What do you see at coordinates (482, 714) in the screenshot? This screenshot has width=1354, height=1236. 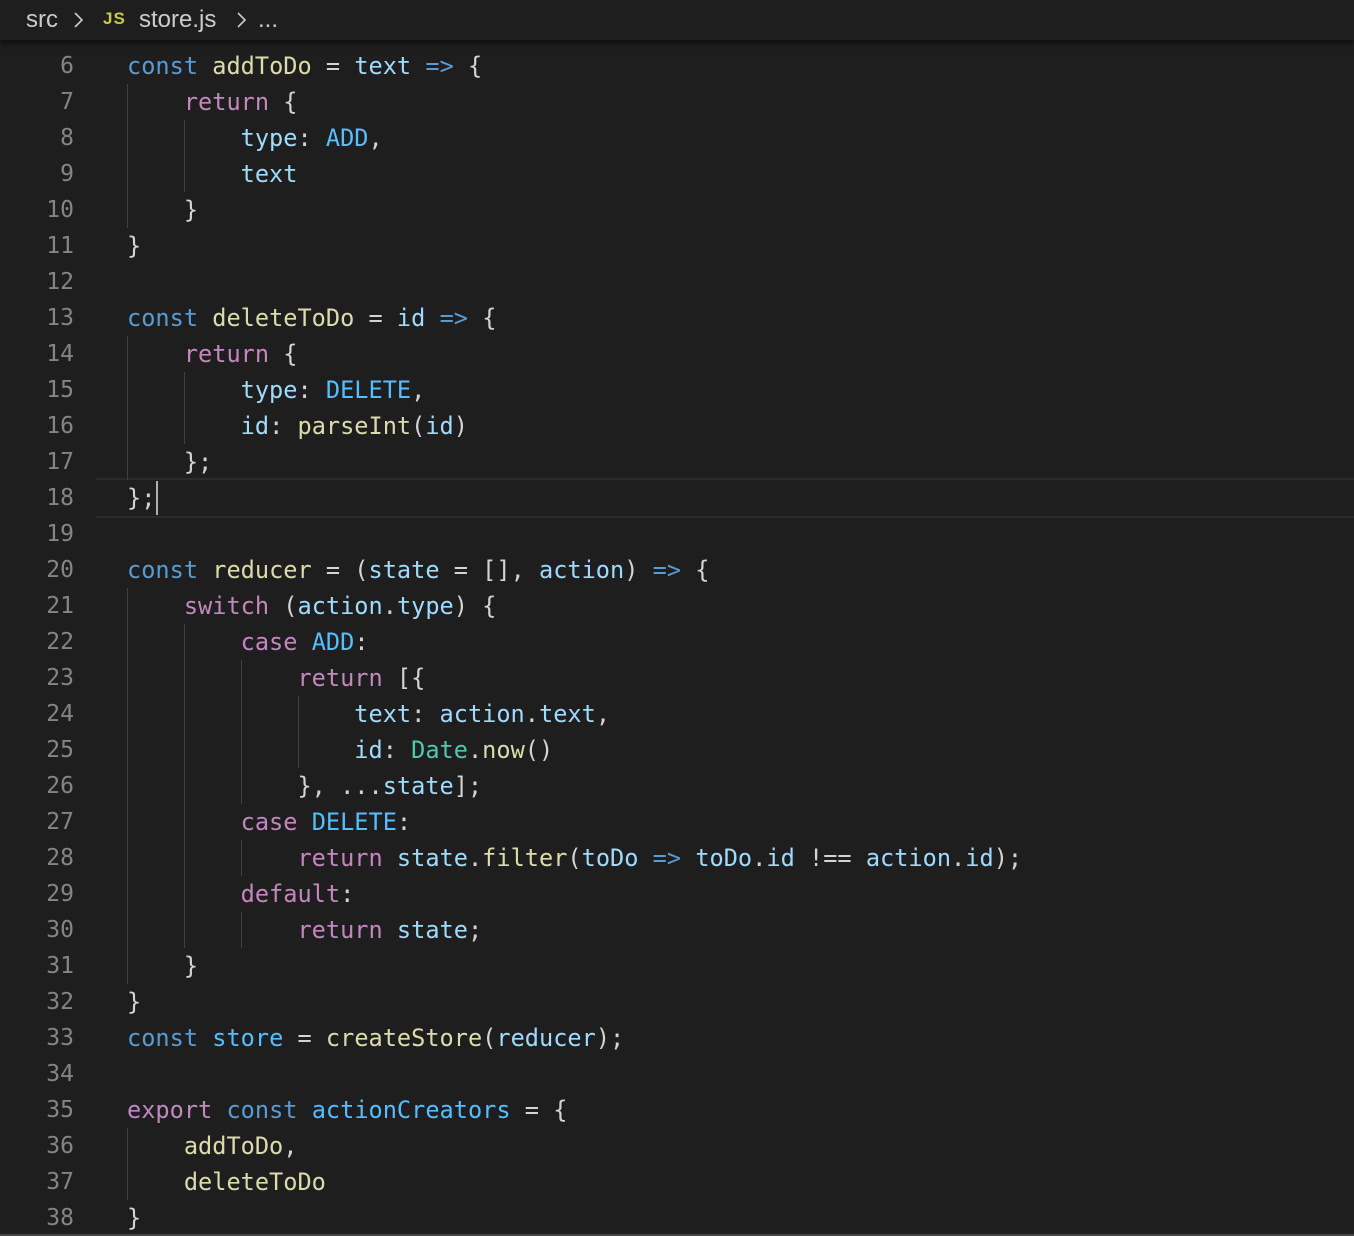 I see `code-token: action` at bounding box center [482, 714].